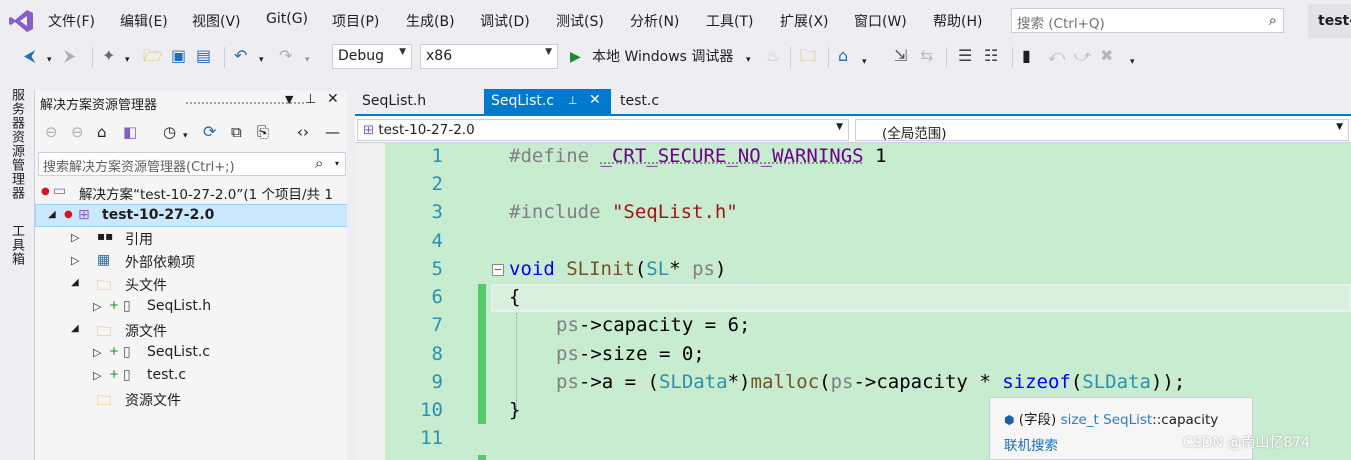 This screenshot has width=1351, height=460. What do you see at coordinates (77, 132) in the screenshot?
I see `forward-icon: ⊖` at bounding box center [77, 132].